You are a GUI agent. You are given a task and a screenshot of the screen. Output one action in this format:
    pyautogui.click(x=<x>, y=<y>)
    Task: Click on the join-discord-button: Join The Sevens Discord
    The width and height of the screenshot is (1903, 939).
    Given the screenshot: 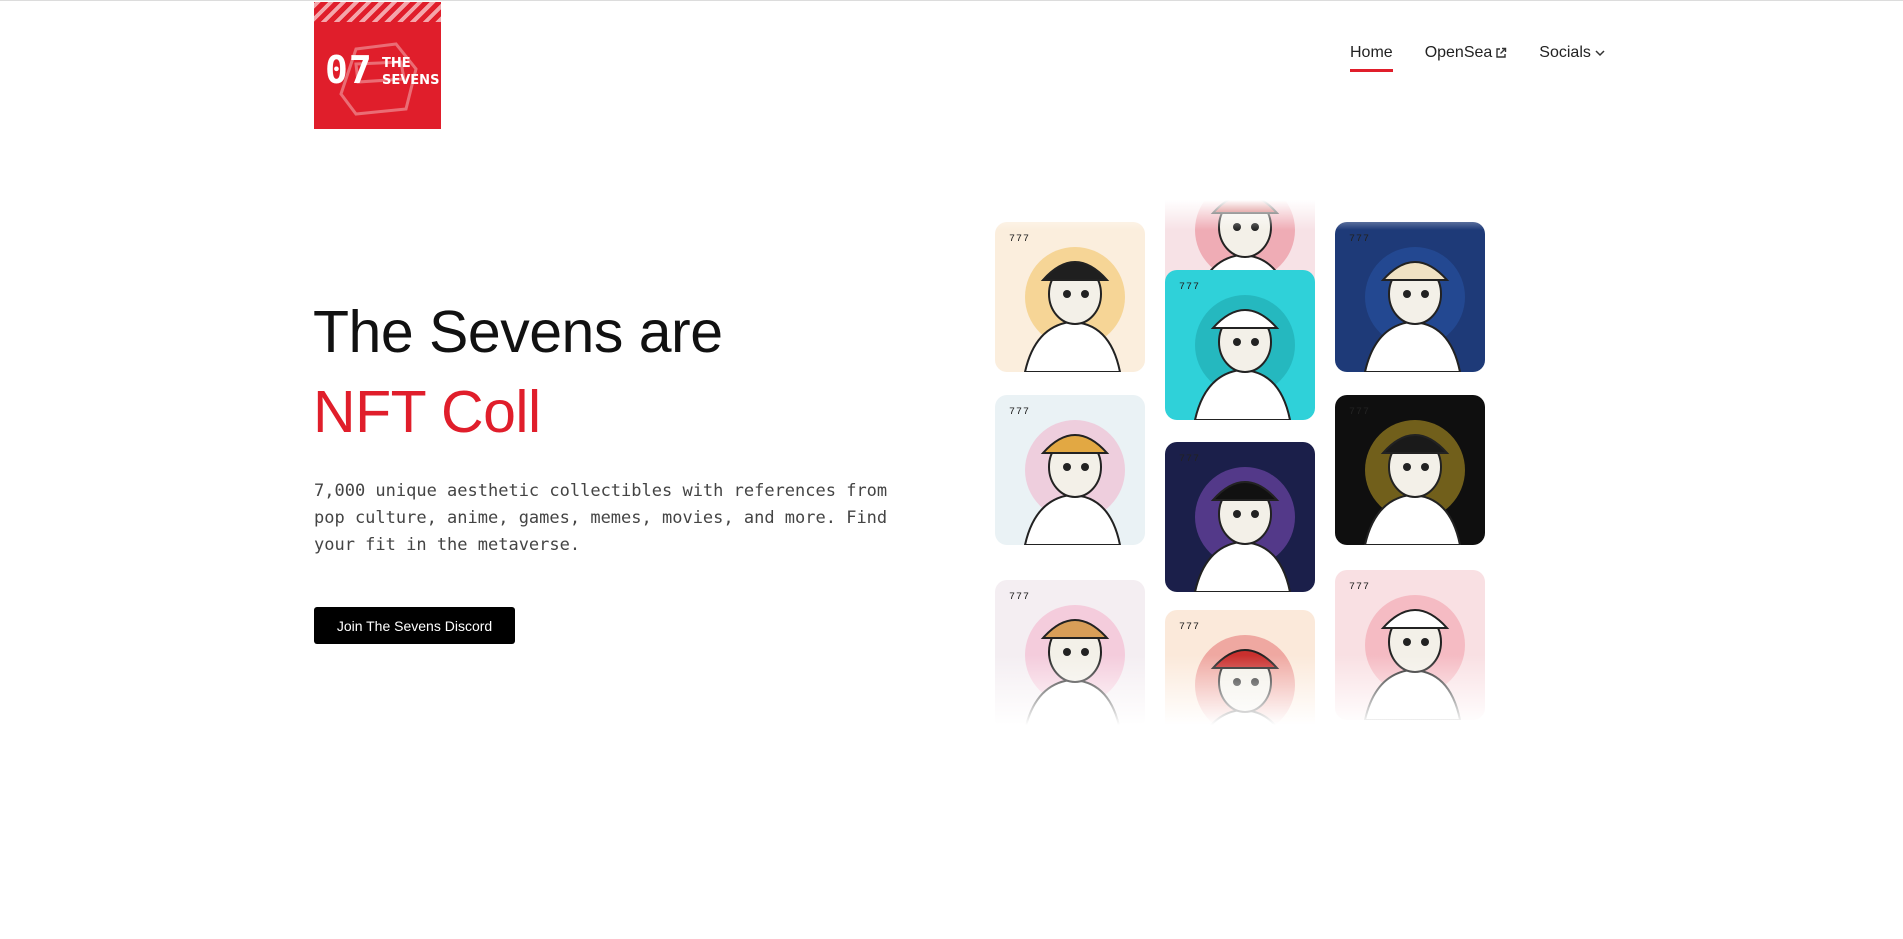 What is the action you would take?
    pyautogui.click(x=414, y=625)
    